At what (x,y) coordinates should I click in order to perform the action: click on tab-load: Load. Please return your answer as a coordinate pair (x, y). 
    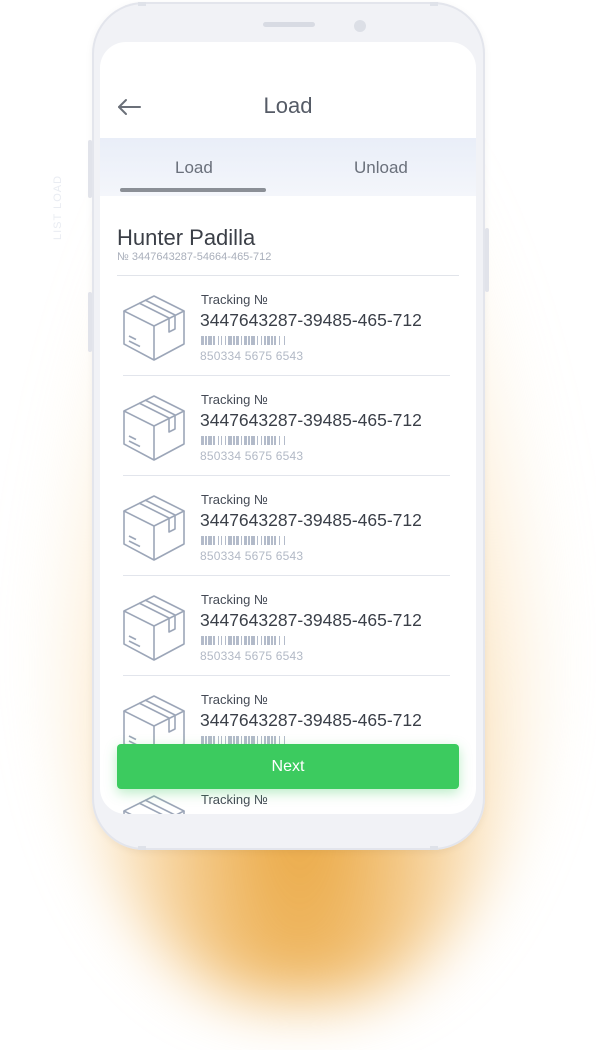
    Looking at the image, I should click on (194, 168).